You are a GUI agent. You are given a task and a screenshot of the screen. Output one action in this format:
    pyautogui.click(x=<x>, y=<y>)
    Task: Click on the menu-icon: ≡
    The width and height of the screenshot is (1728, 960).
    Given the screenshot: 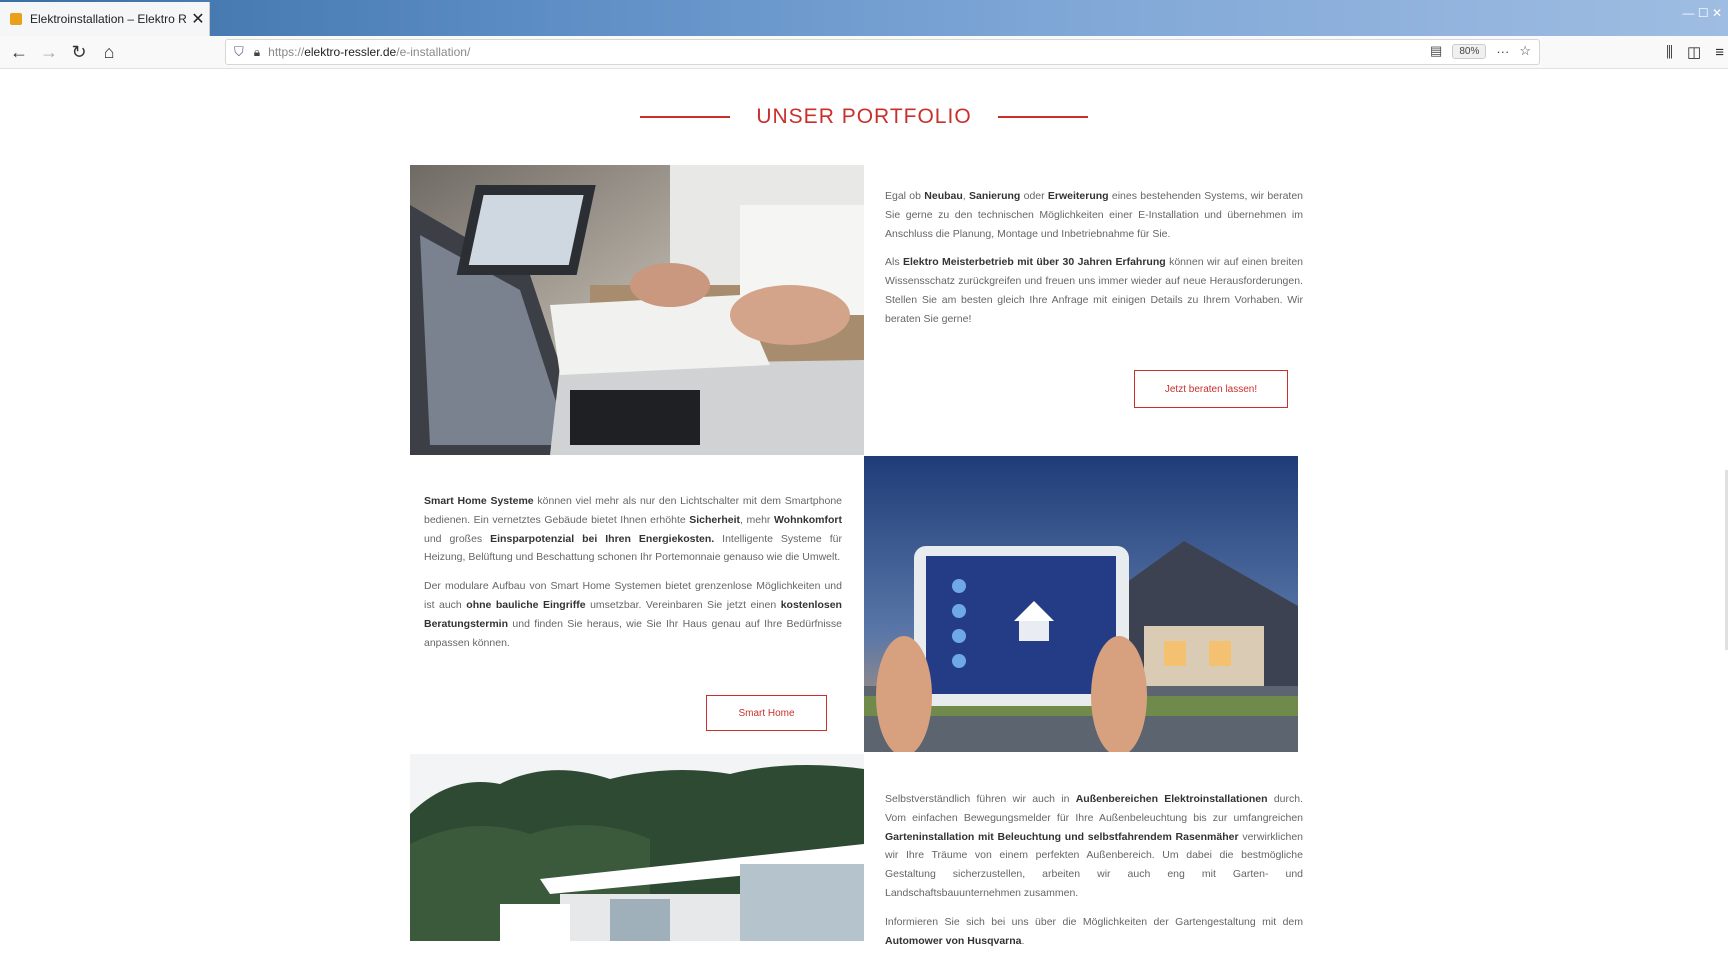 What is the action you would take?
    pyautogui.click(x=1719, y=52)
    